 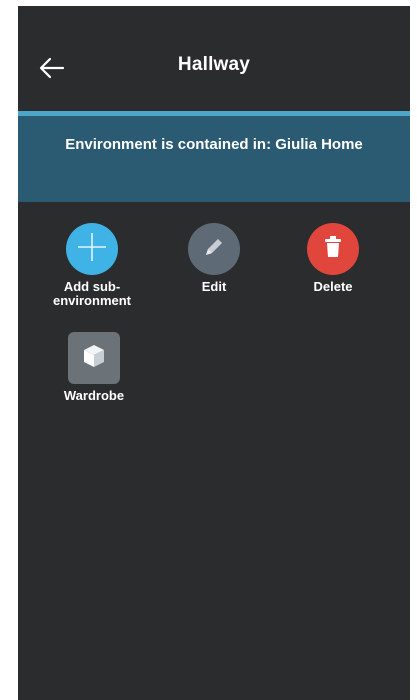 I want to click on delete-button: Delete, so click(x=333, y=258).